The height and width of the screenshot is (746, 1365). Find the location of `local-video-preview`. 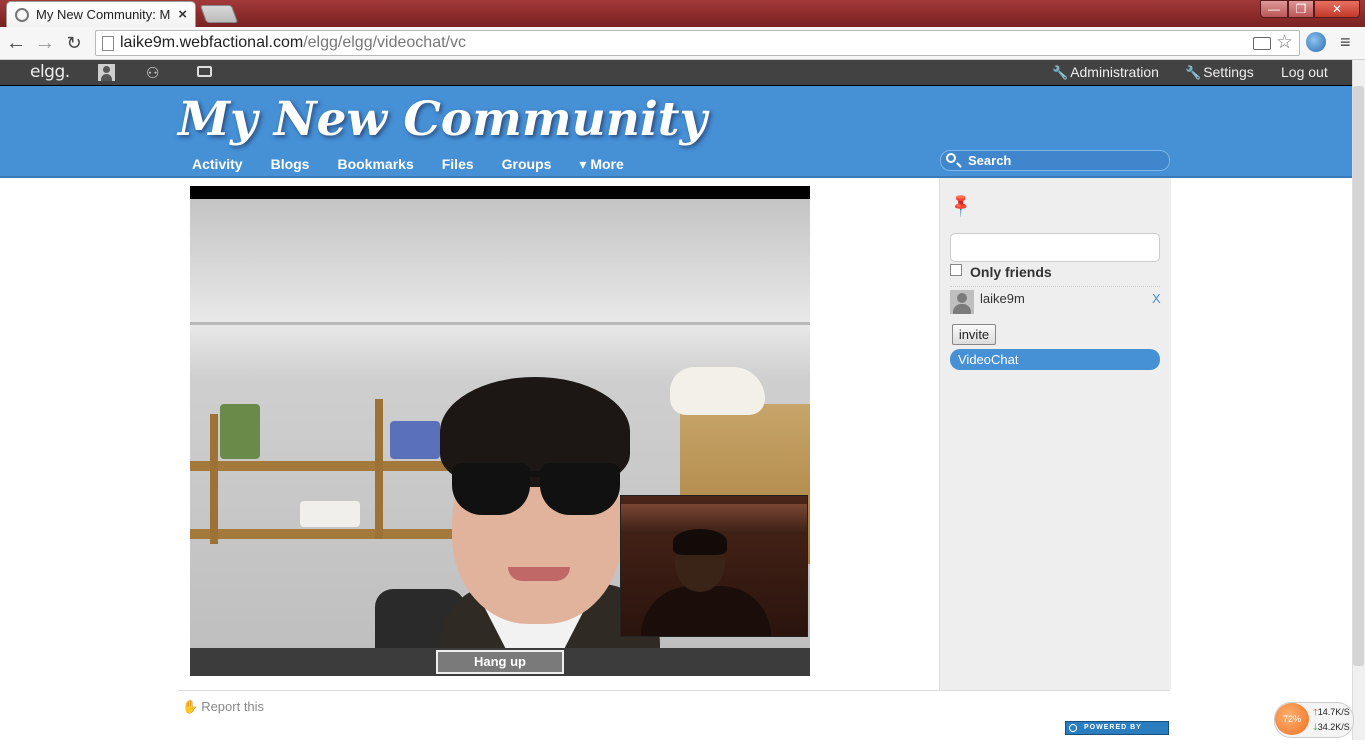

local-video-preview is located at coordinates (714, 566).